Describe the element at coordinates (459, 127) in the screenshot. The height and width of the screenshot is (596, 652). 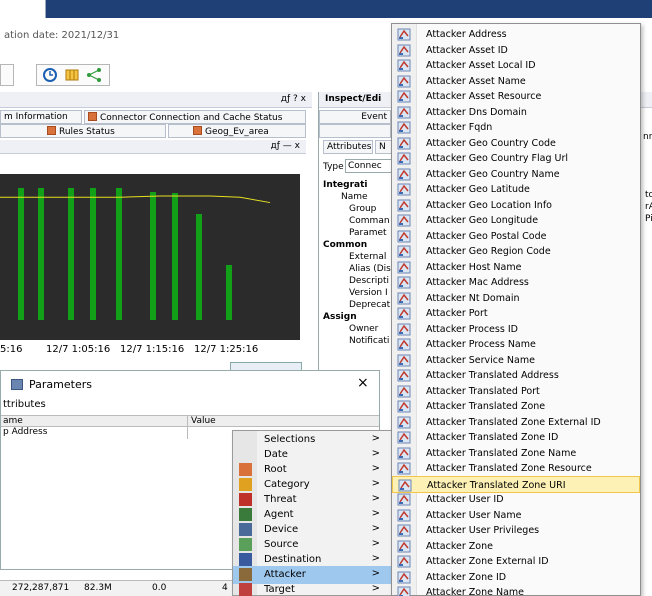
I see `menu-item-label: Attacker Fqdn` at that location.